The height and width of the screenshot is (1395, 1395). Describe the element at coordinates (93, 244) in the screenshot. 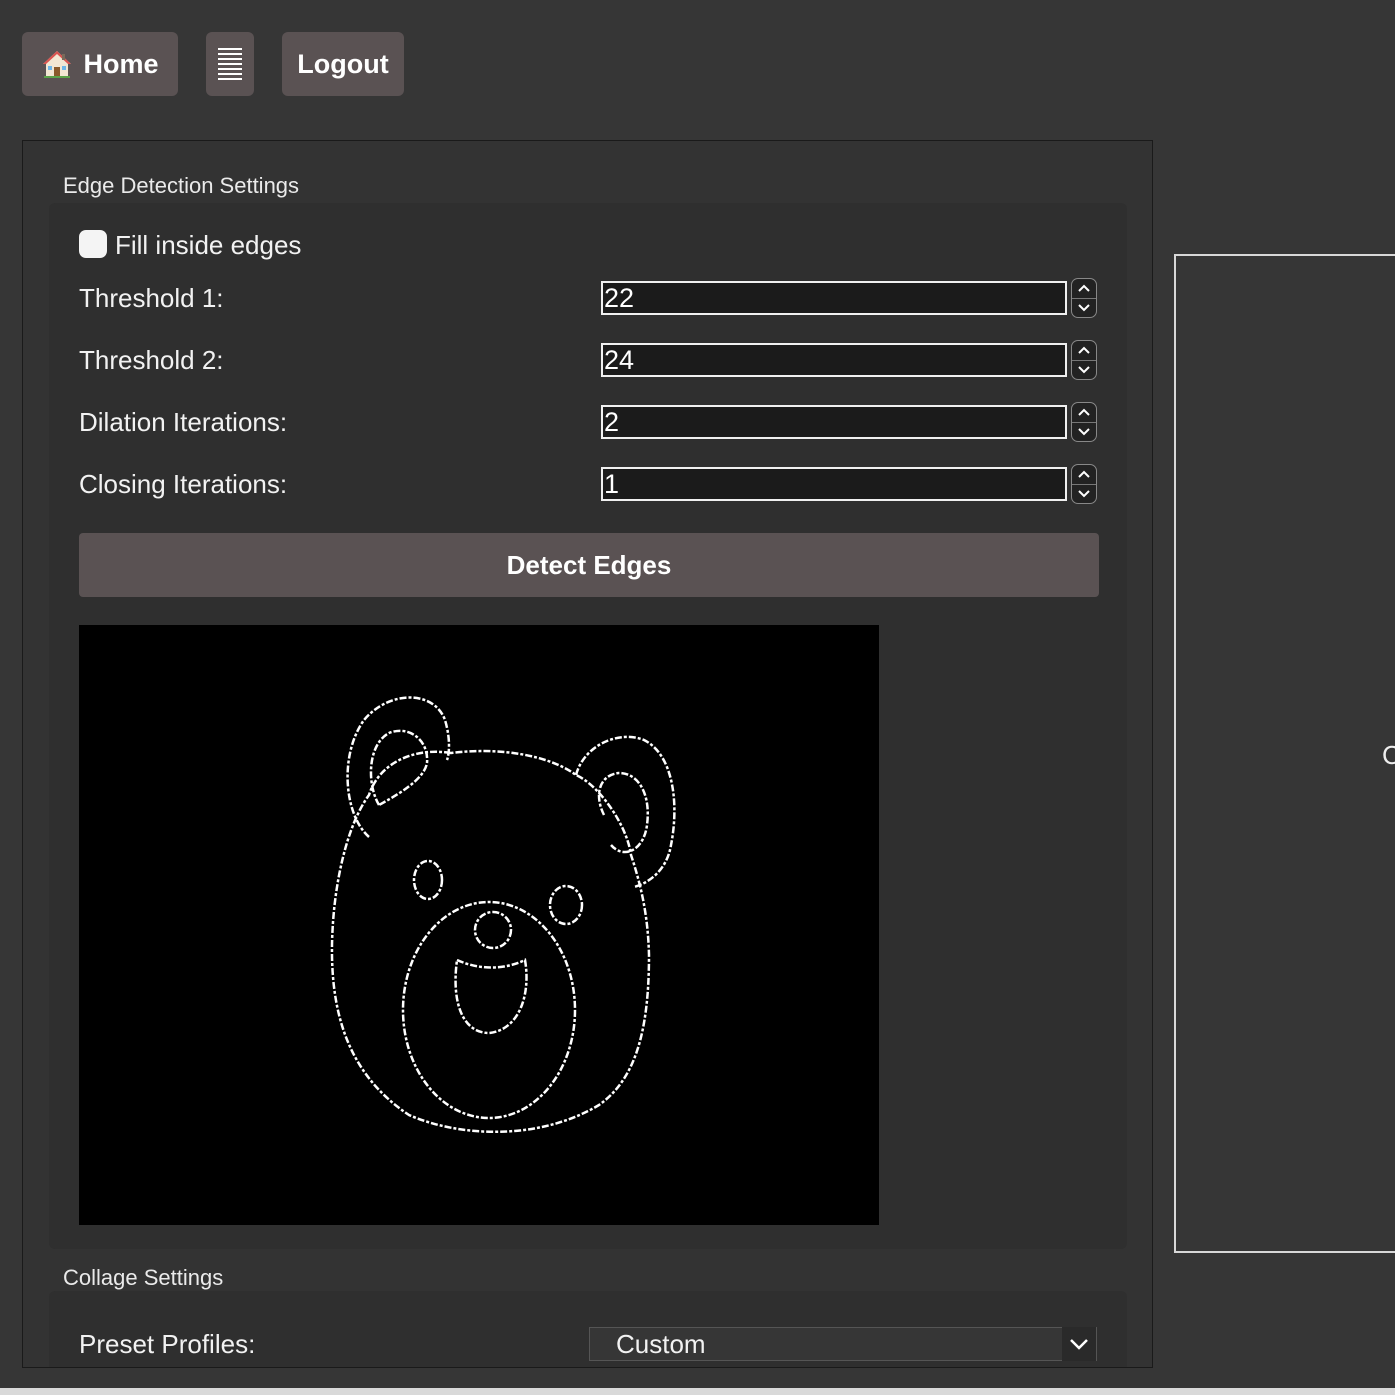

I see `fill-inside-edges-checkbox` at that location.